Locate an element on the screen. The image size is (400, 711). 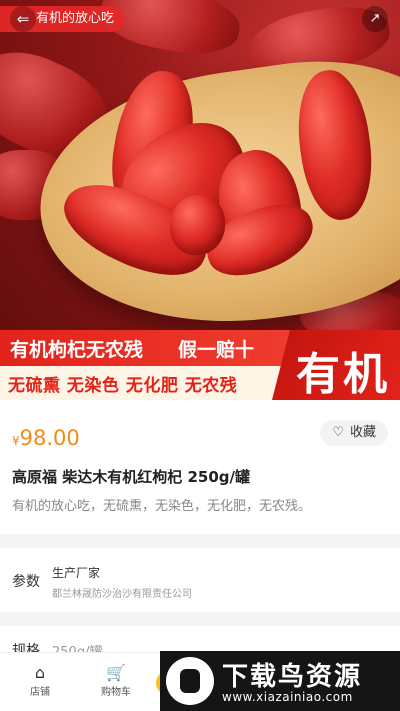
params-row: 参数 生产厂家 都兰林晟防沙治沙有限责任公司 is located at coordinates (200, 580).